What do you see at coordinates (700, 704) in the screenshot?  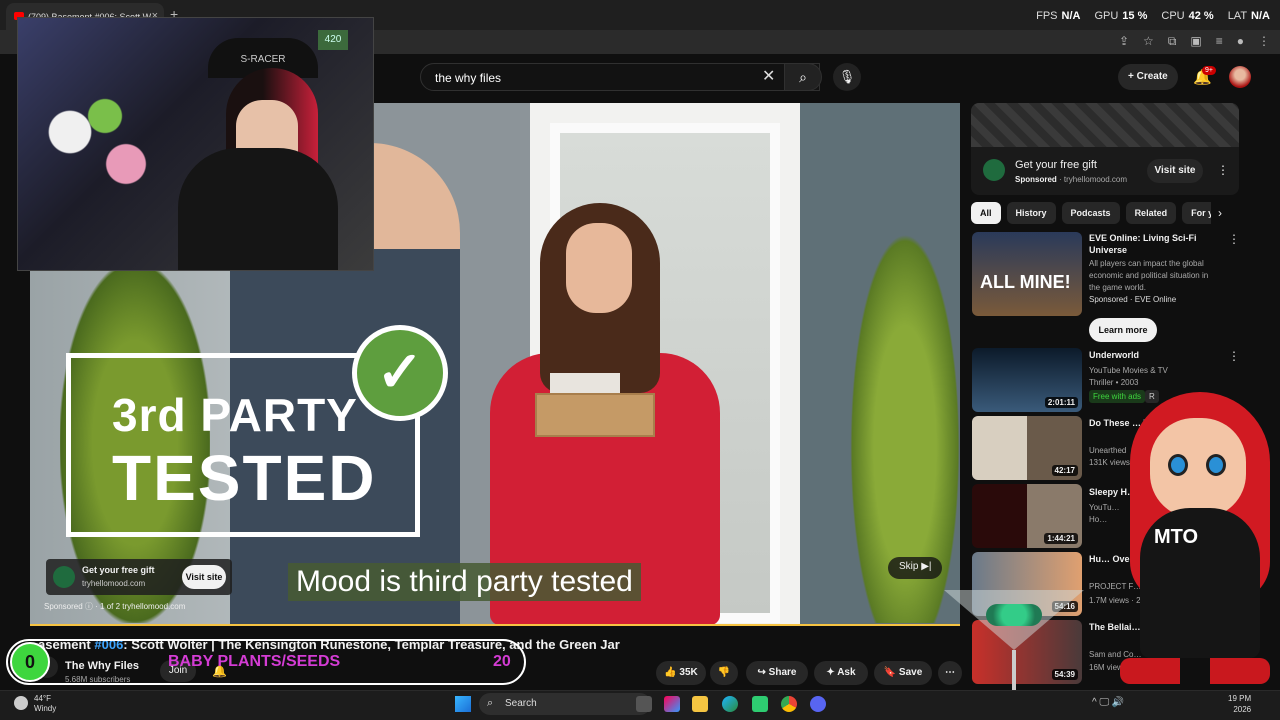 I see `file-explorer-icon` at bounding box center [700, 704].